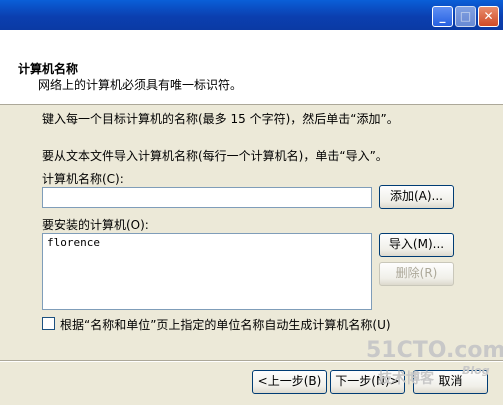  Describe the element at coordinates (207, 242) in the screenshot. I see `list-item: florence` at that location.